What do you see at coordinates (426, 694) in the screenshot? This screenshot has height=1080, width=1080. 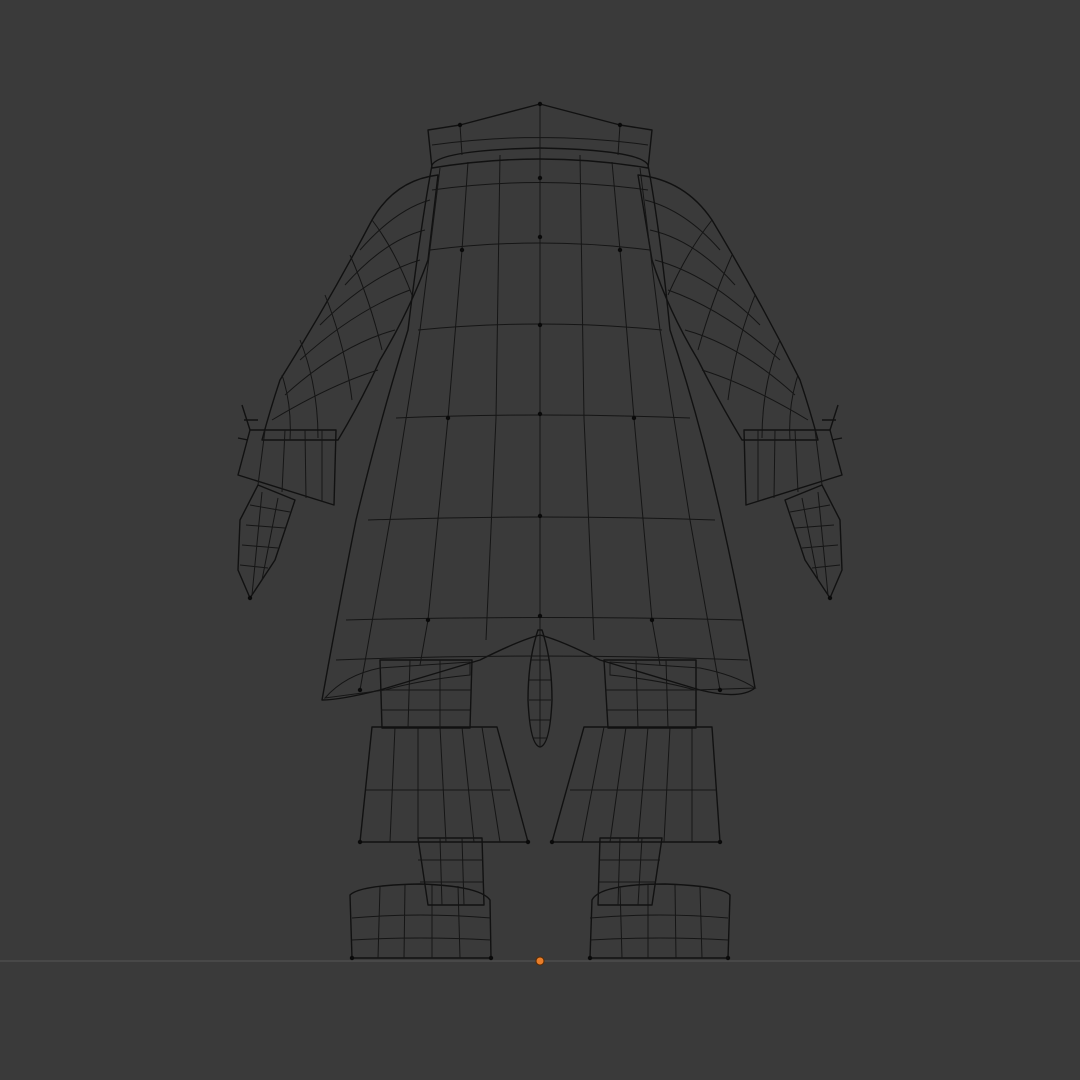 I see `left-thigh` at bounding box center [426, 694].